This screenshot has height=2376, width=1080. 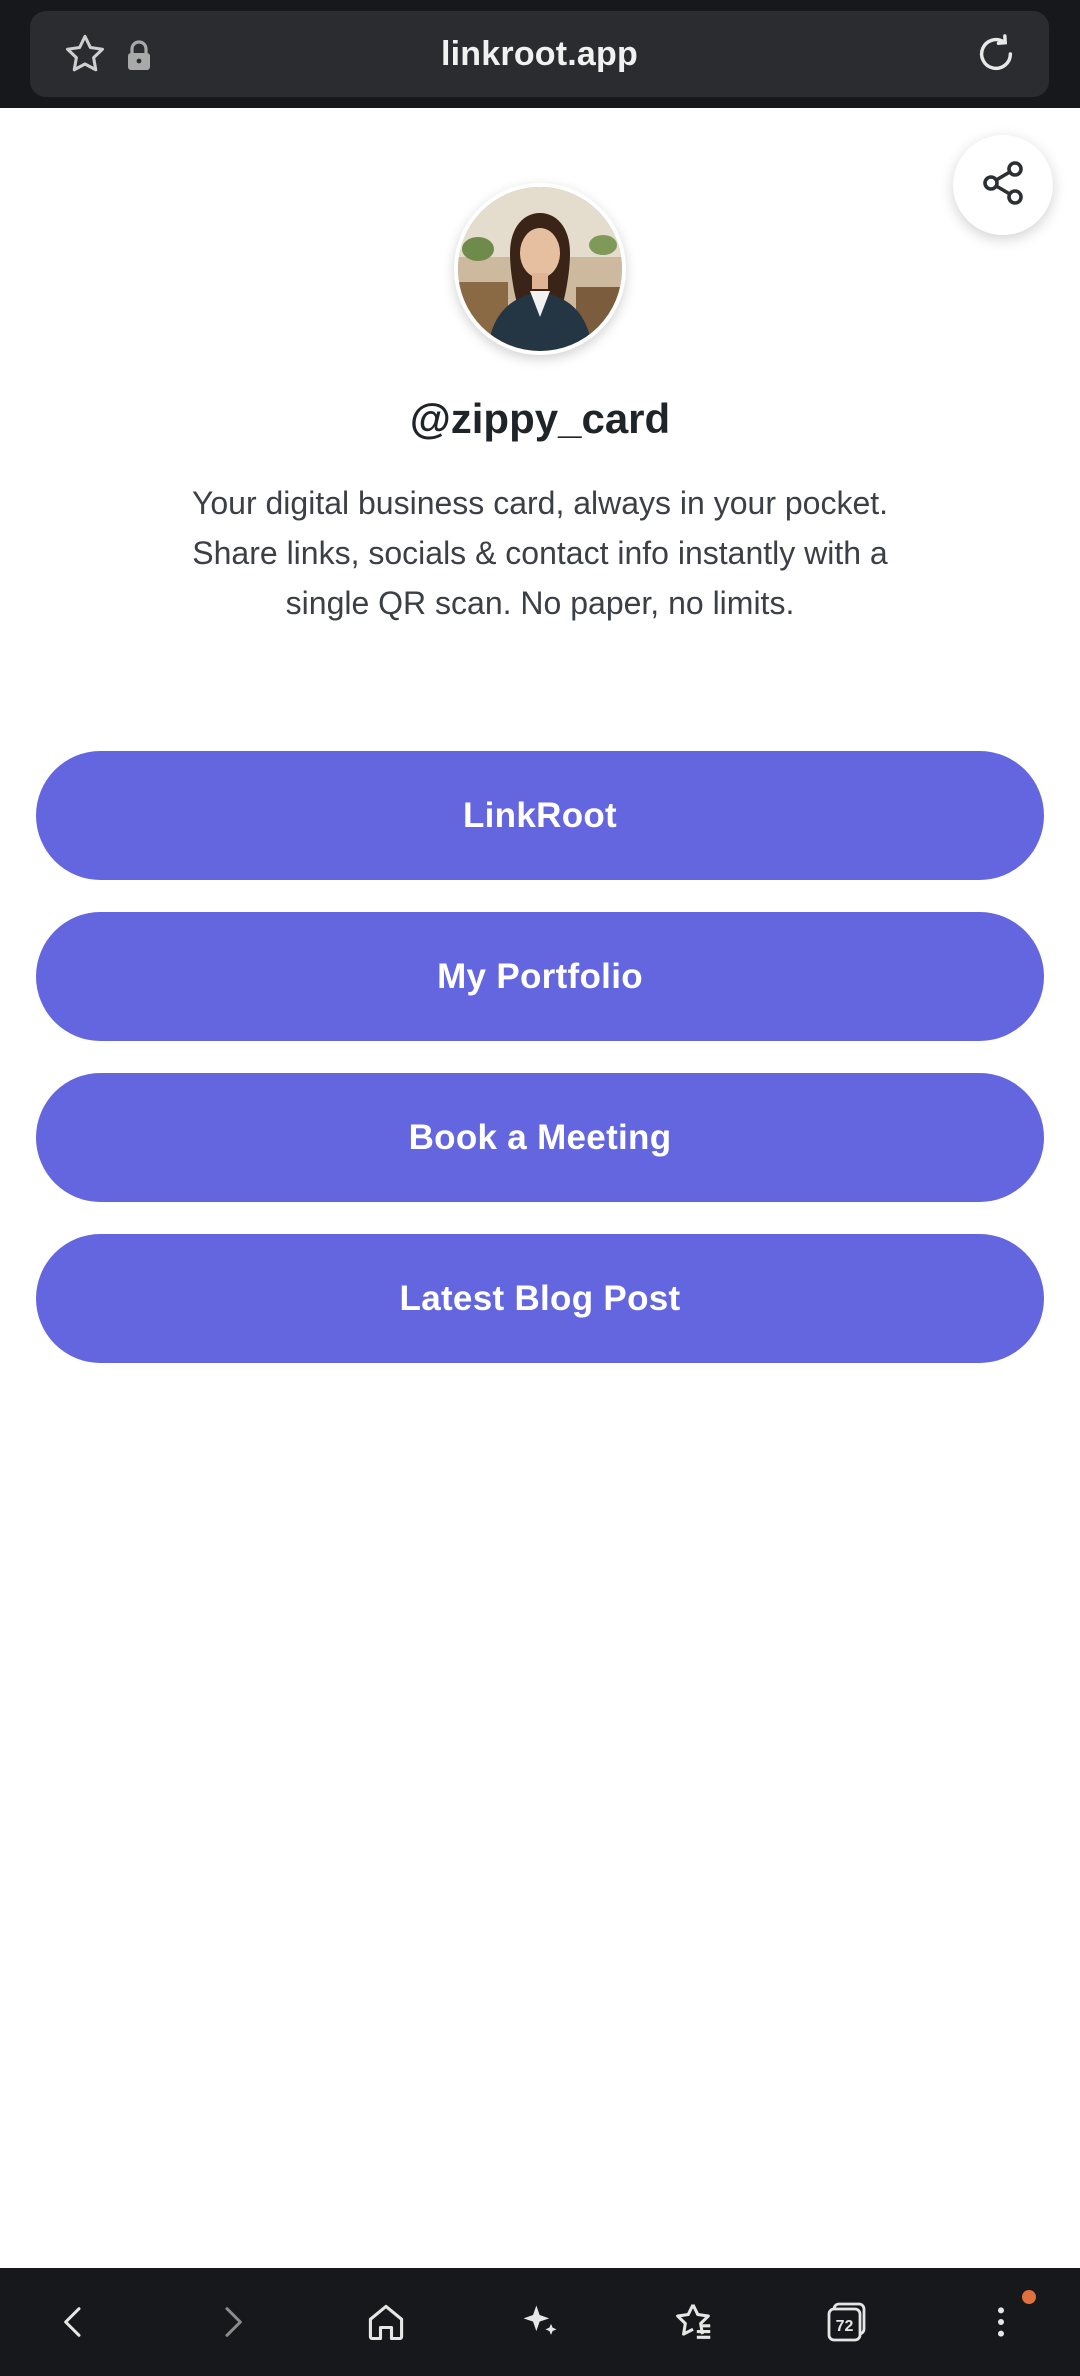 I want to click on browser-top-bar: linkroot.app, so click(x=540, y=54).